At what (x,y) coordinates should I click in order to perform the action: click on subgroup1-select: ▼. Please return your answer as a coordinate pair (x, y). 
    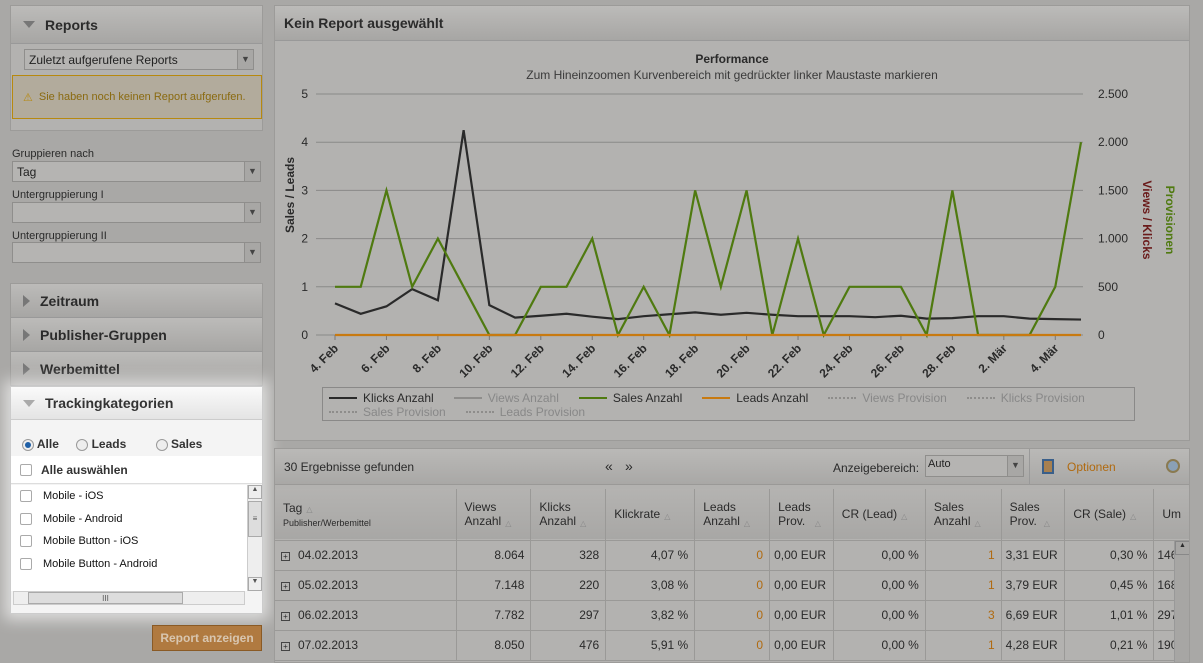
    Looking at the image, I should click on (136, 212).